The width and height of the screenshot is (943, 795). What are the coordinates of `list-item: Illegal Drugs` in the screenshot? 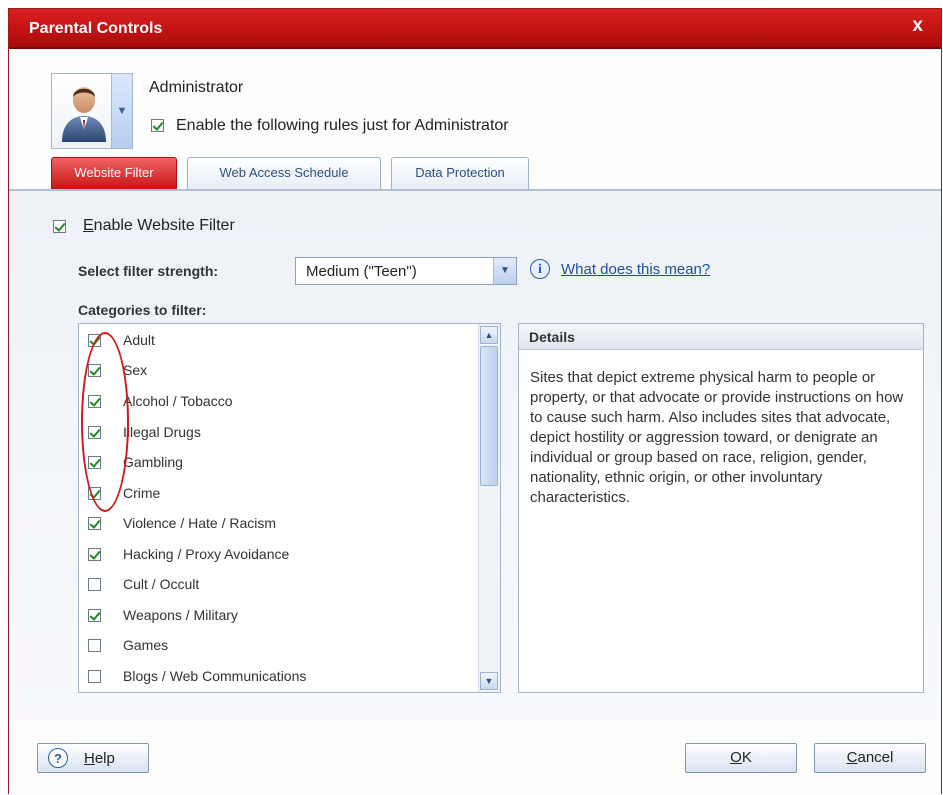 It's located at (279, 433).